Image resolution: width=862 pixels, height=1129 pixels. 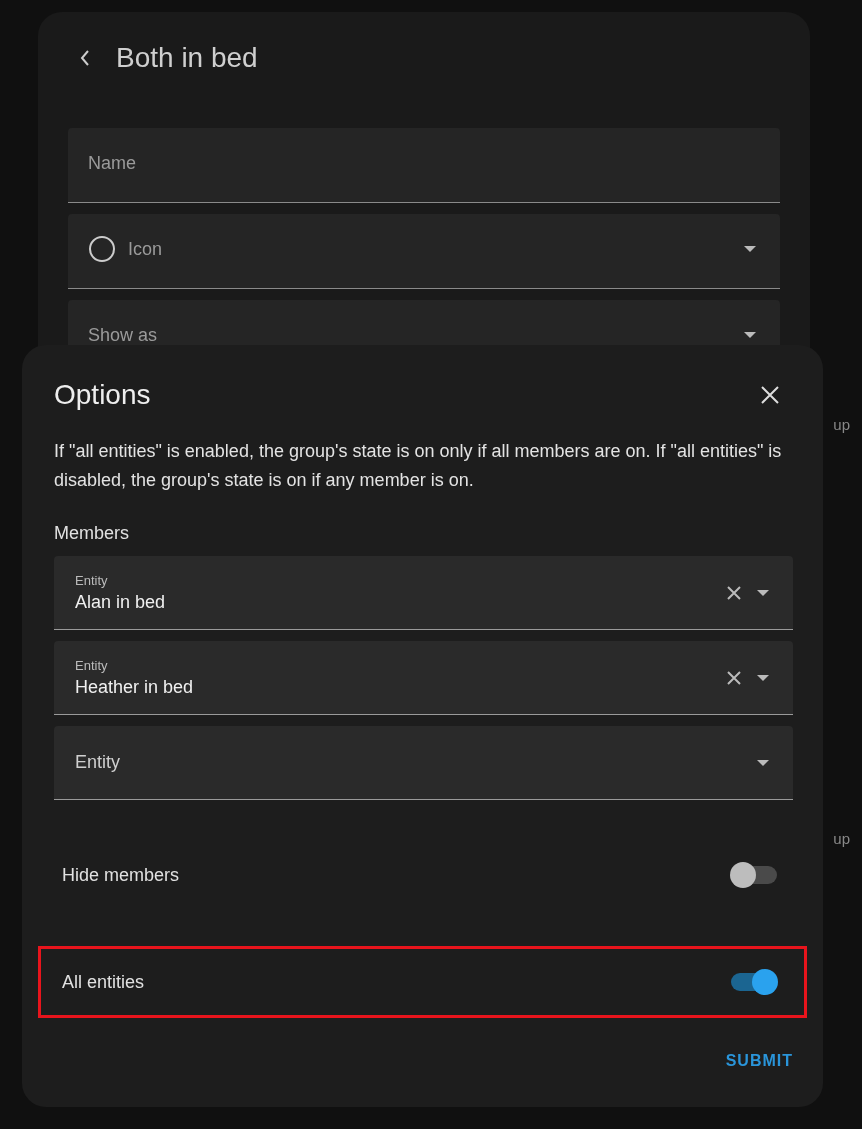 What do you see at coordinates (423, 763) in the screenshot?
I see `entity-select-field: Entity` at bounding box center [423, 763].